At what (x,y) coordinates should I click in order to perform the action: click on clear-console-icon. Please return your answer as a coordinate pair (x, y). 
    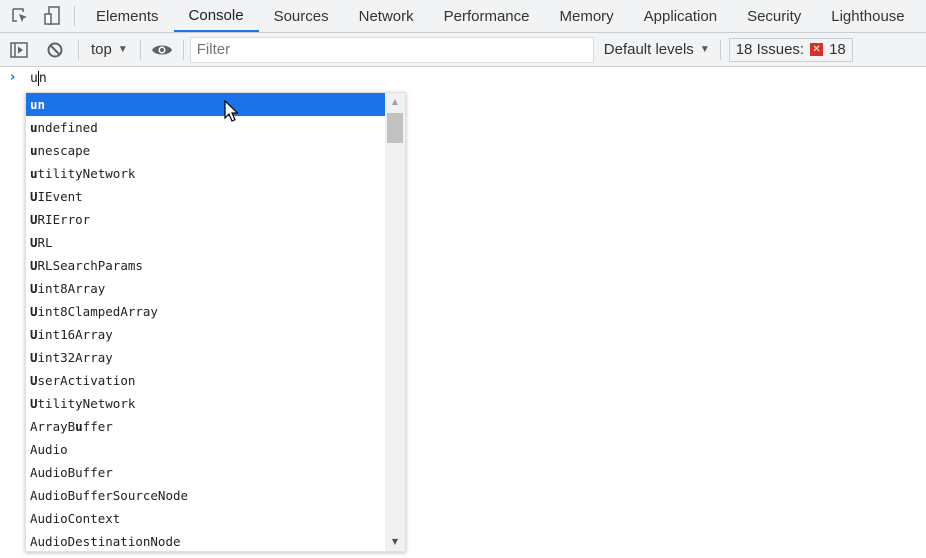
    Looking at the image, I should click on (55, 49).